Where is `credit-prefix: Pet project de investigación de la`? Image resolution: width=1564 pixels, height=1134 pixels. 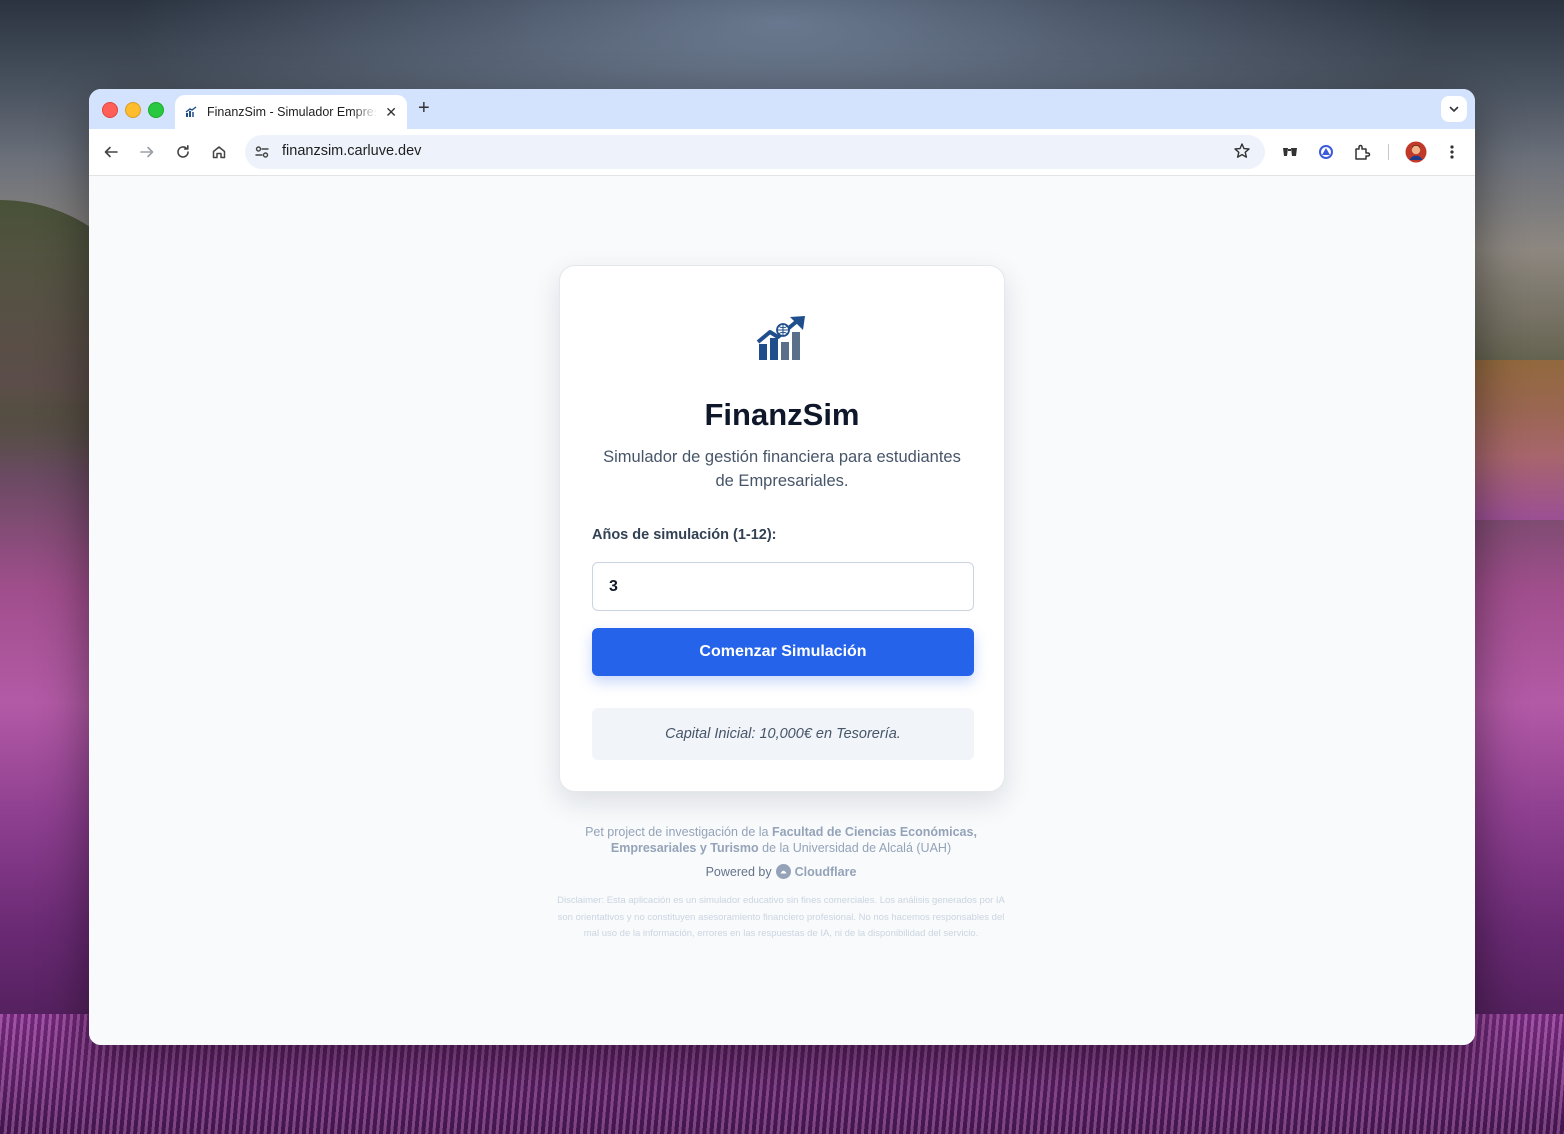
credit-prefix: Pet project de investigación de la is located at coordinates (677, 832).